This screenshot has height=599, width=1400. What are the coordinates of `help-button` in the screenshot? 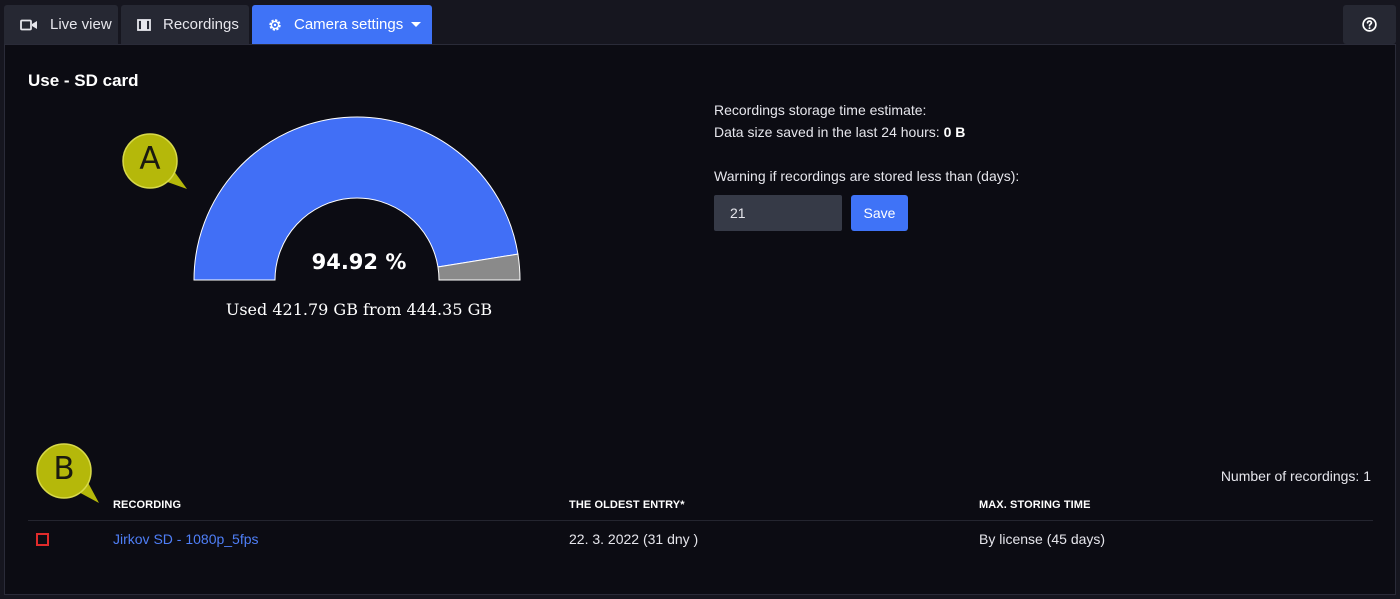 It's located at (1369, 24).